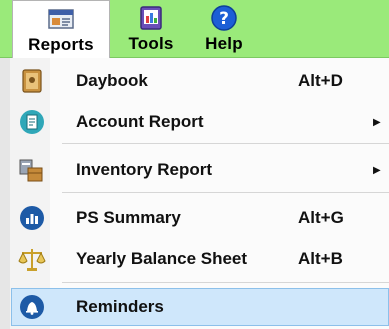 Image resolution: width=389 pixels, height=329 pixels. I want to click on menu-item-account-report: Account Report ▶, so click(200, 122).